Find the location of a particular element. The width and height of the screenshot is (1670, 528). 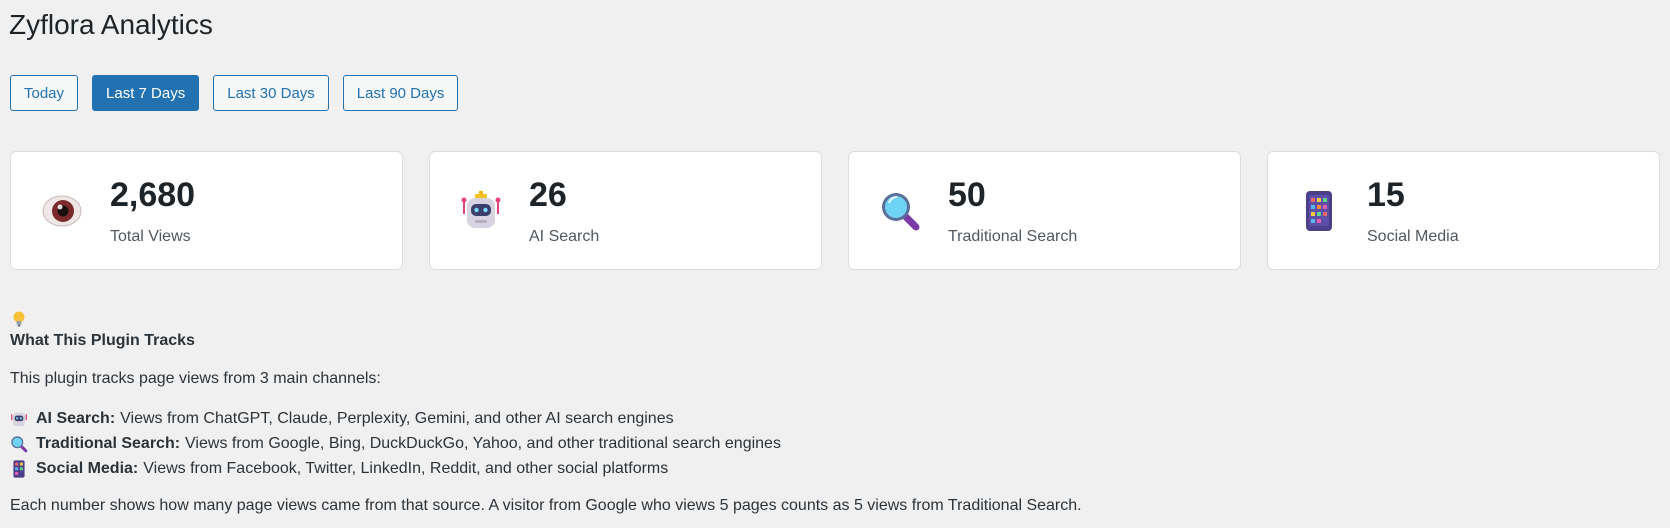

eye-icon is located at coordinates (62, 211).